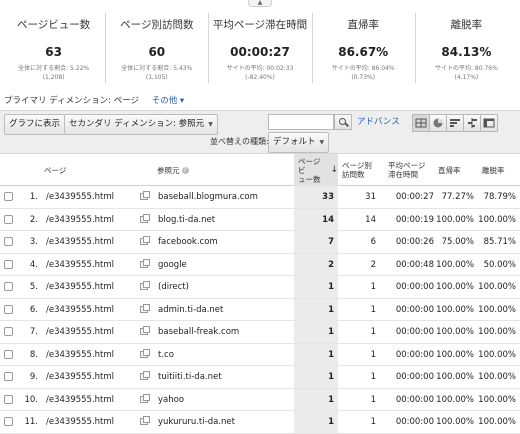 This screenshot has height=434, width=520. Describe the element at coordinates (500, 170) in the screenshot. I see `column-header-exit: 離脱率` at that location.